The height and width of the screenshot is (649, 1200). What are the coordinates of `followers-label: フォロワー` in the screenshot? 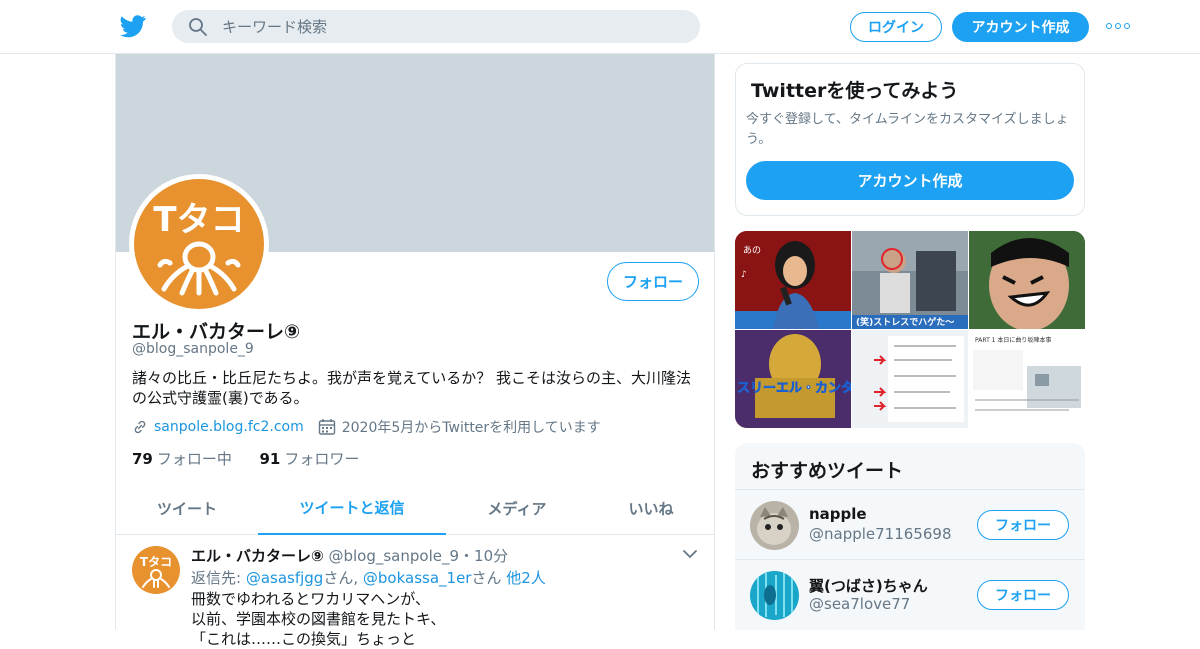 It's located at (322, 459).